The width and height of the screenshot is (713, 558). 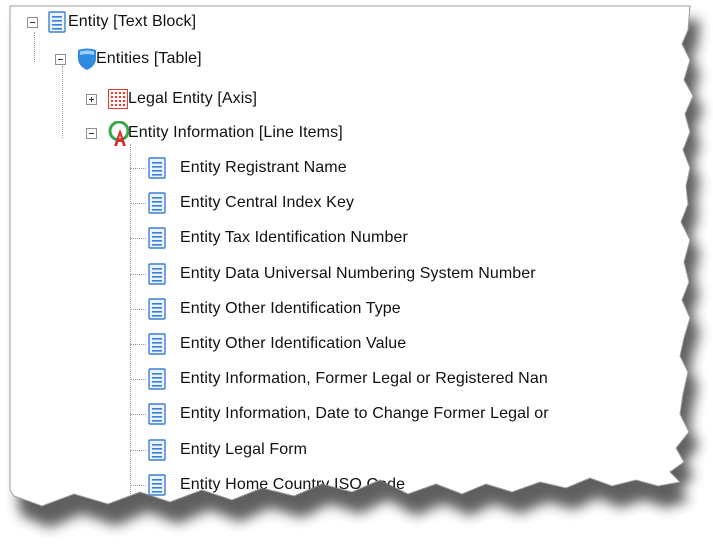 I want to click on tree-node-label: Entity [Text Block], so click(x=132, y=21).